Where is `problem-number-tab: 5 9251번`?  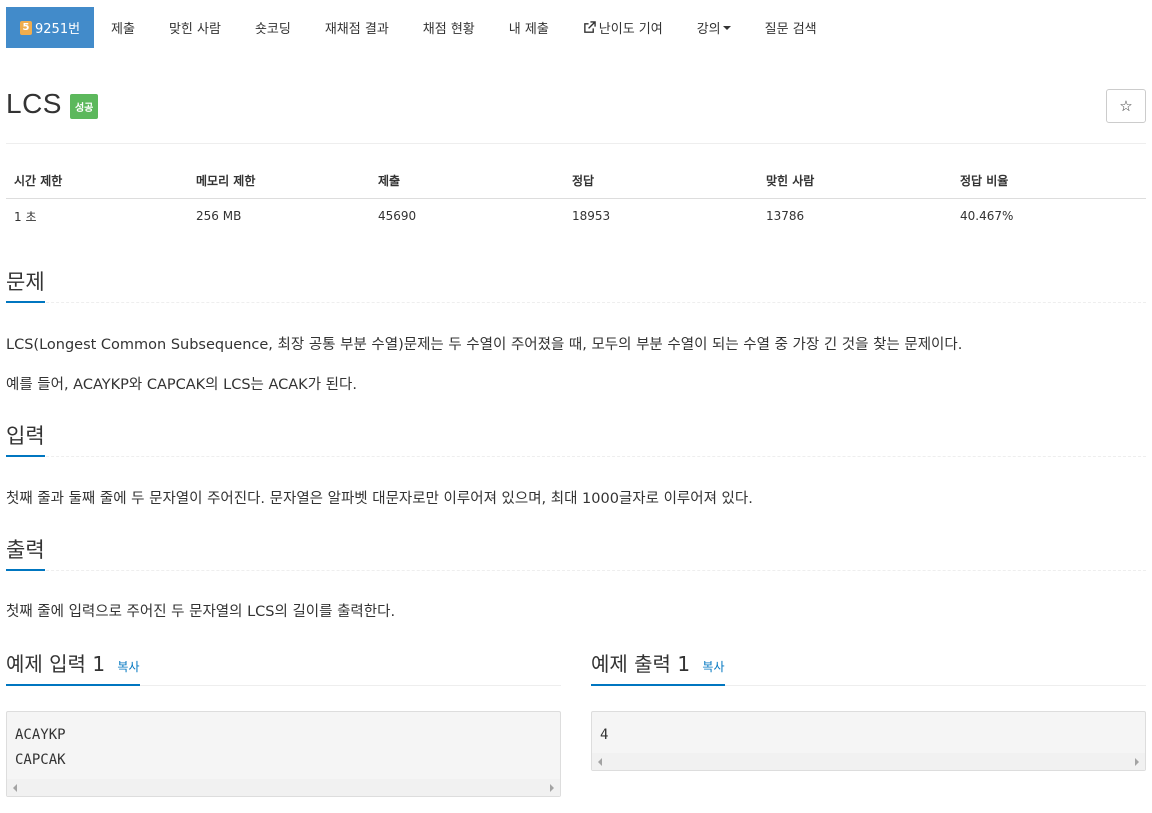
problem-number-tab: 5 9251번 is located at coordinates (50, 27).